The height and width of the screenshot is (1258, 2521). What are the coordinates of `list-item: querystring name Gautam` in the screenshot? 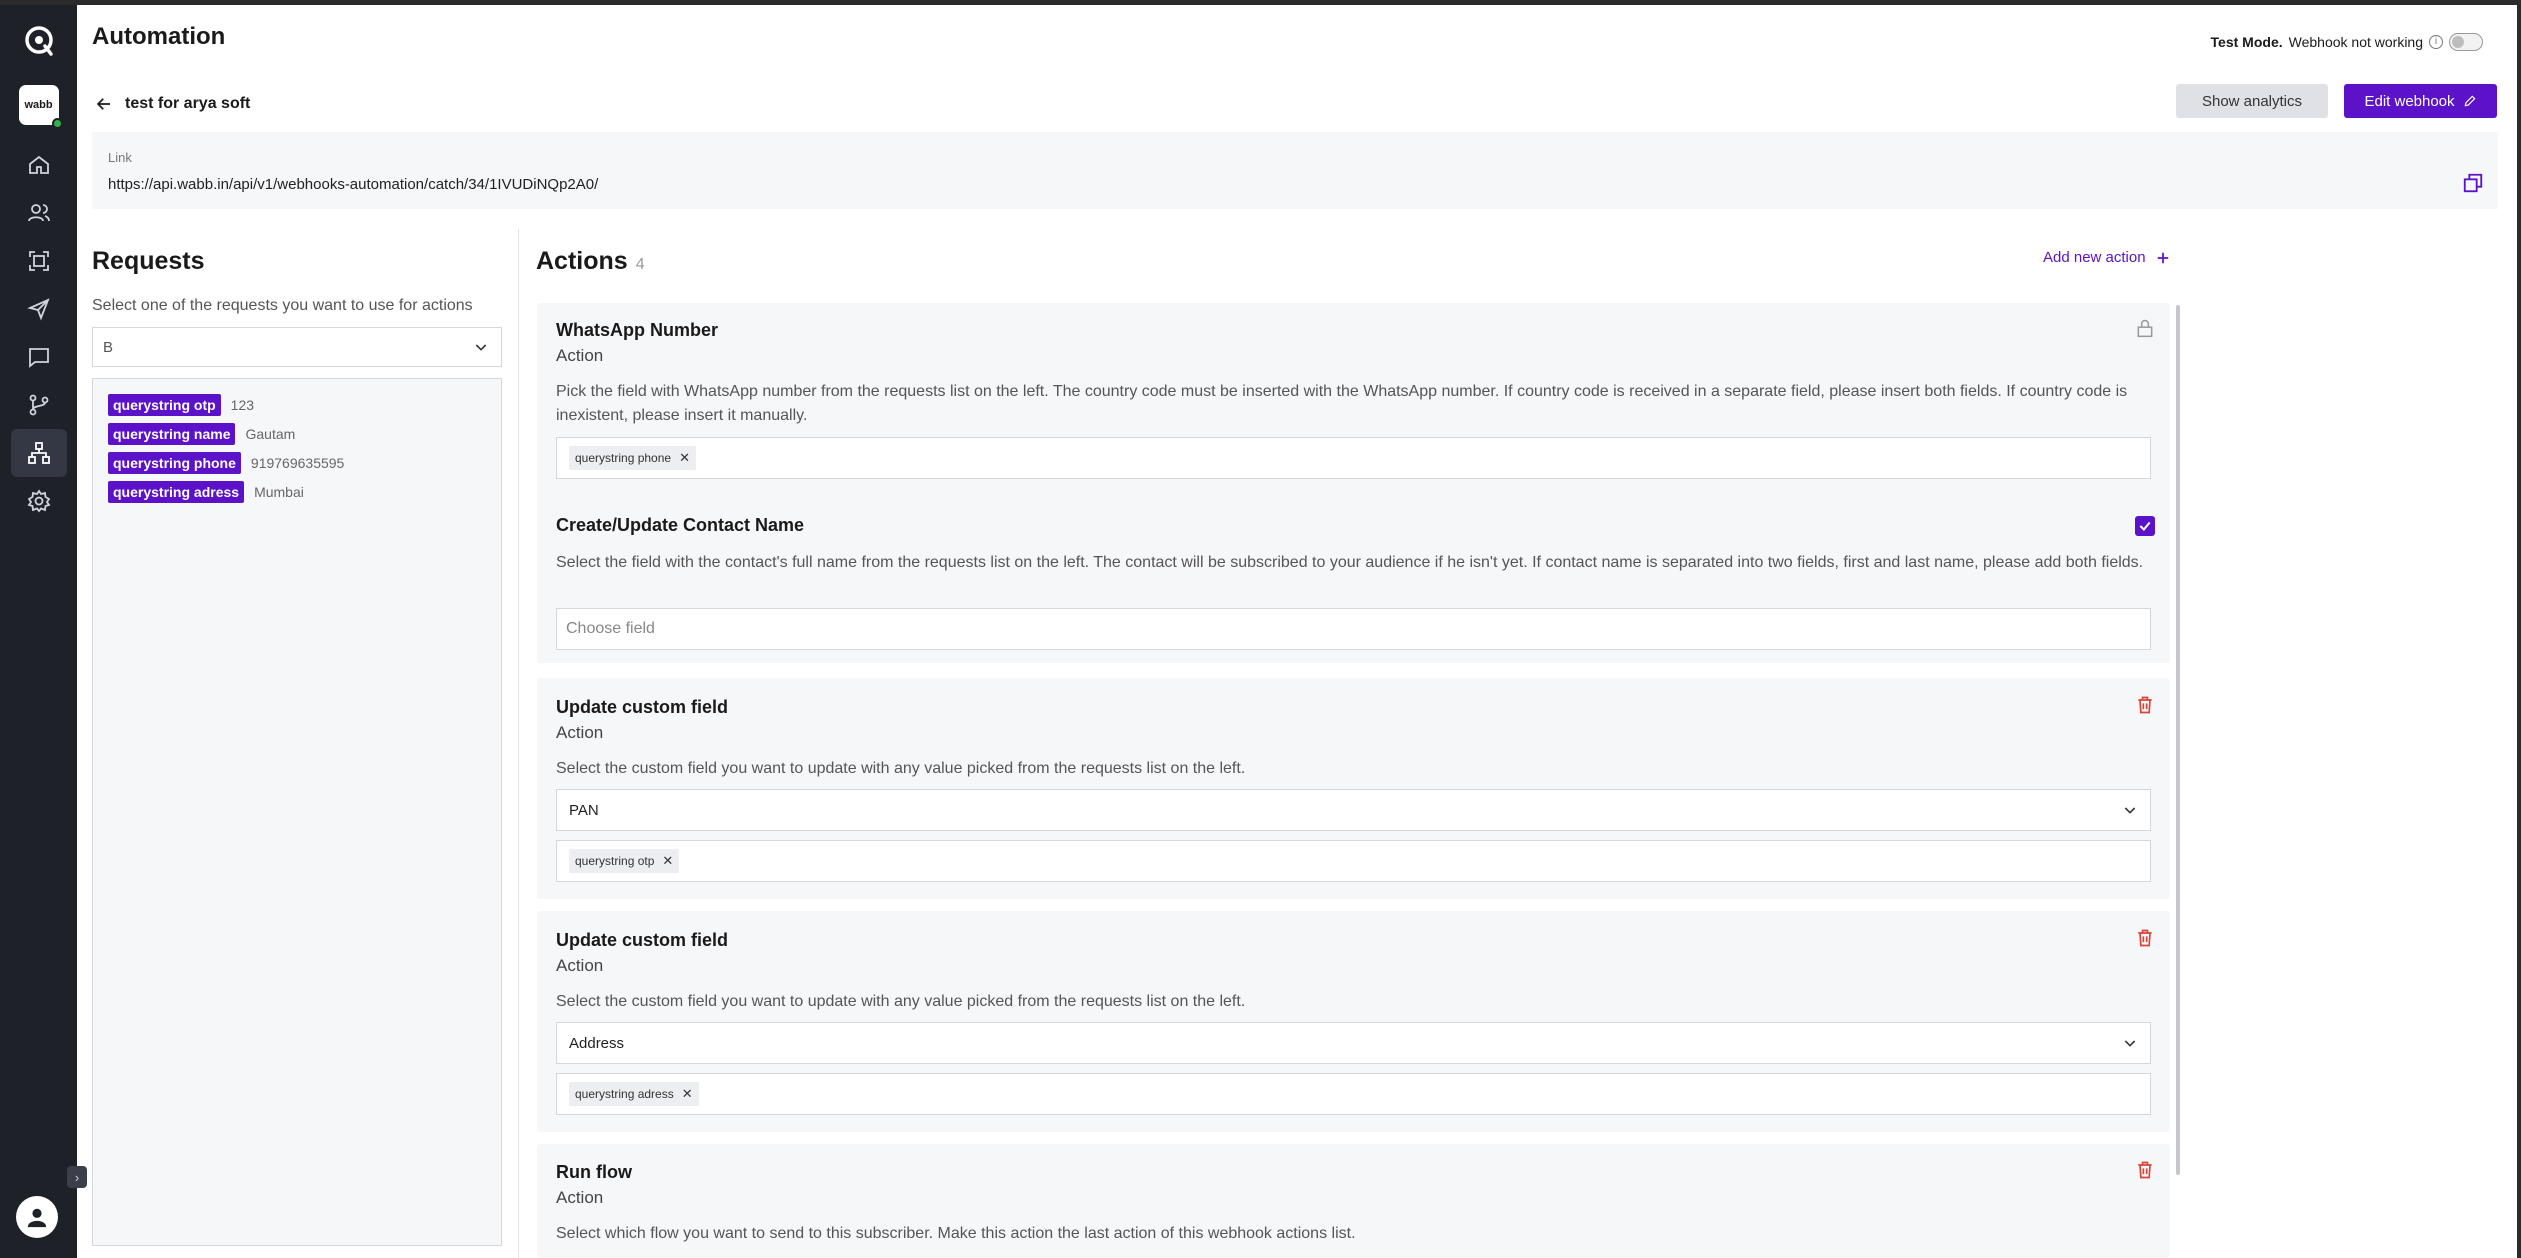 It's located at (297, 434).